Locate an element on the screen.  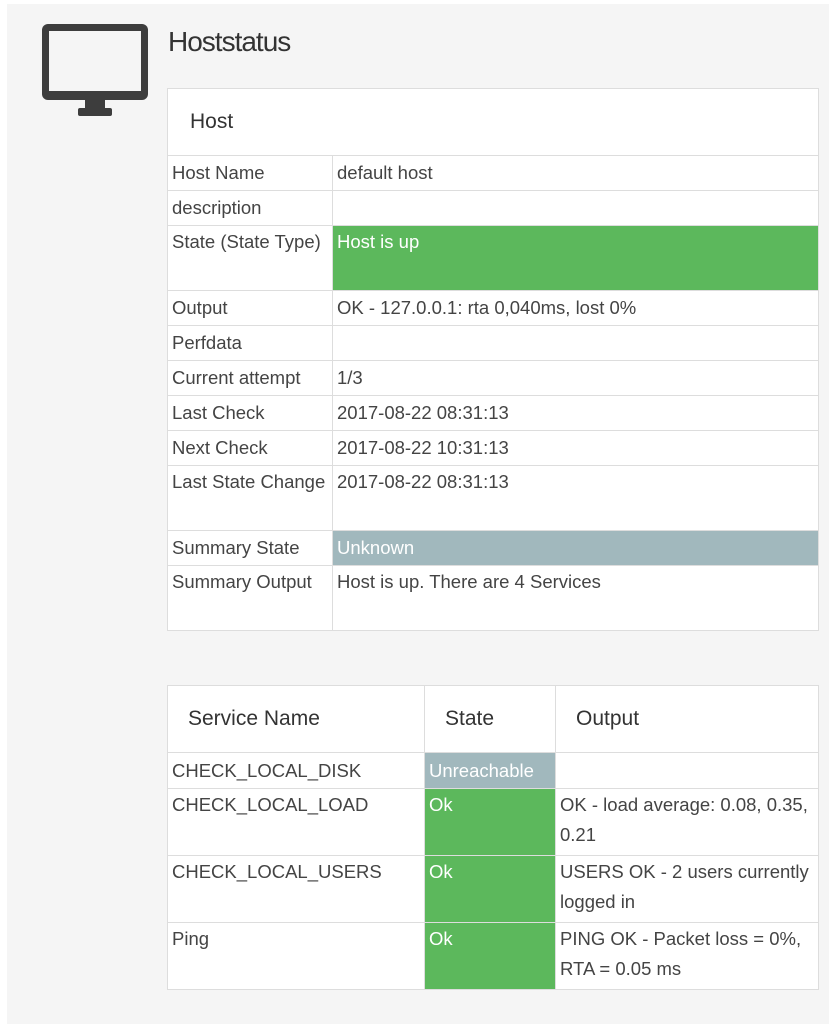
state-value-badge: Host is up is located at coordinates (575, 258).